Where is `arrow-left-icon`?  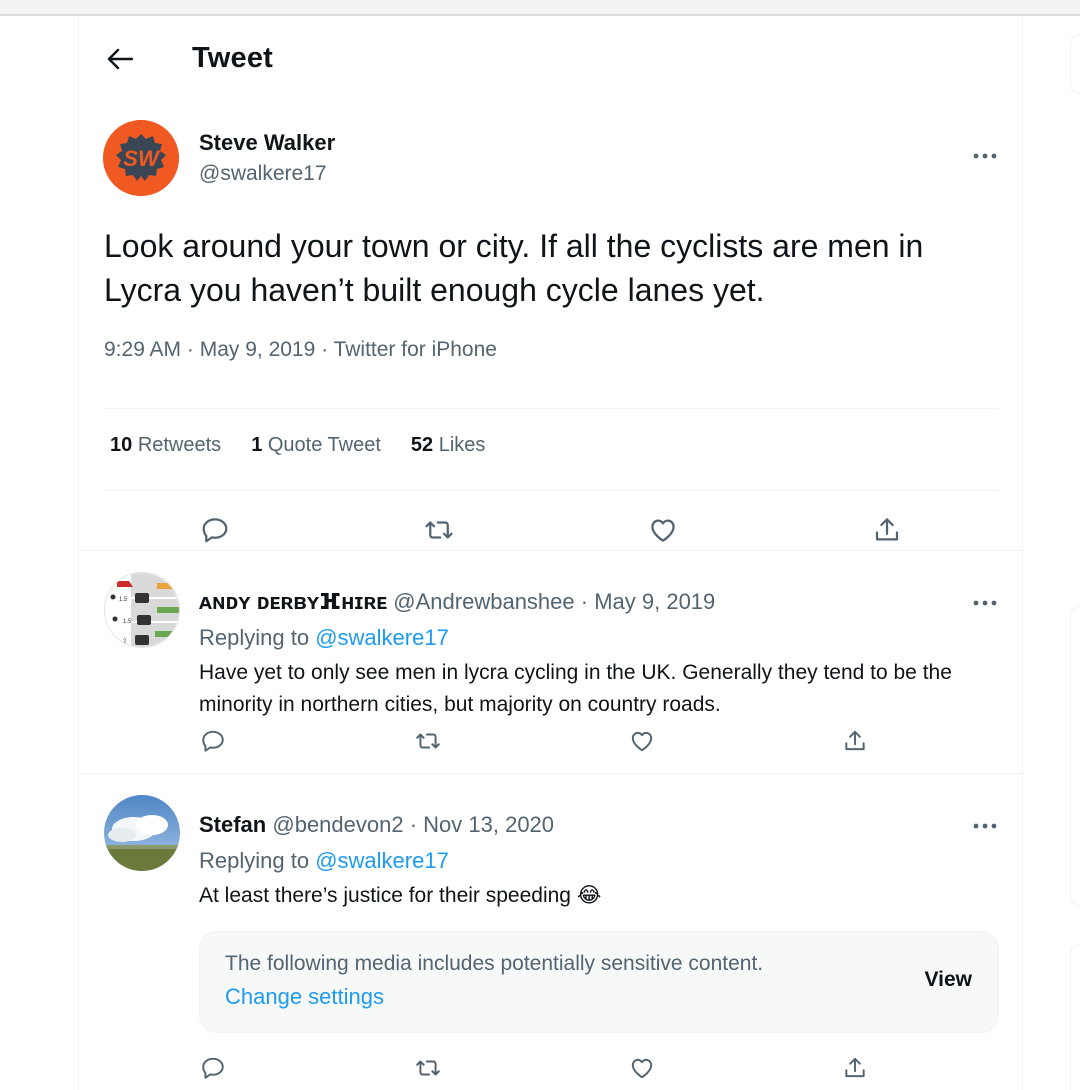 arrow-left-icon is located at coordinates (120, 59).